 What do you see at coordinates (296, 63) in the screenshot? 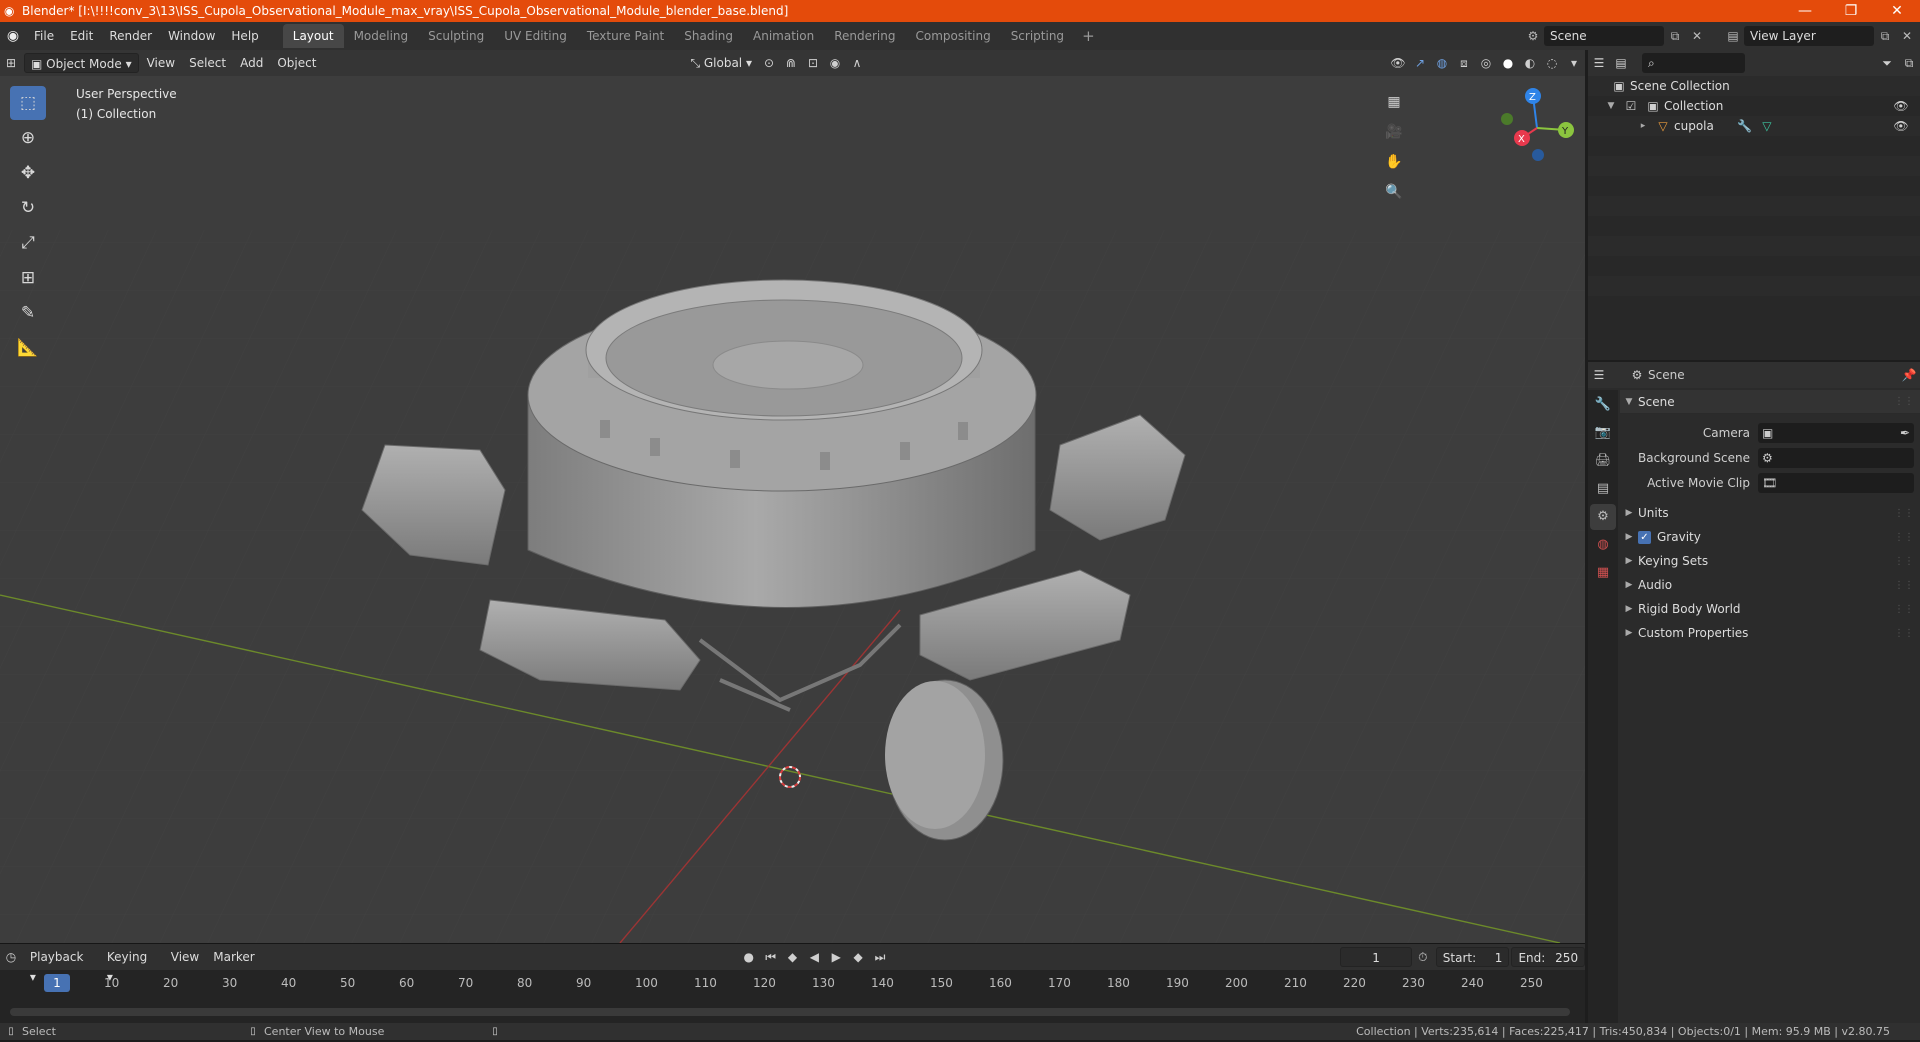
I see `viewport-menu-object: Object` at bounding box center [296, 63].